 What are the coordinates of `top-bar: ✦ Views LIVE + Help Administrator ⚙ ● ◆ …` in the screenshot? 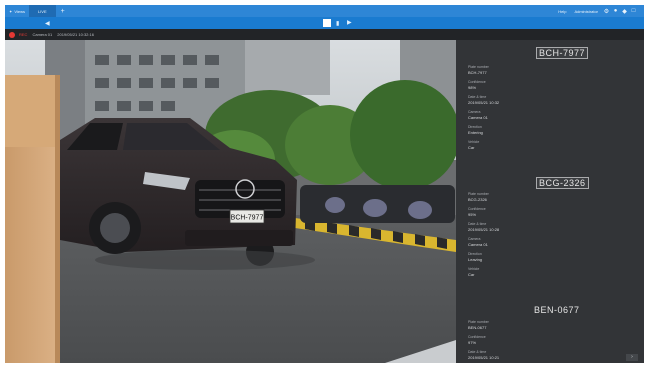 It's located at (324, 11).